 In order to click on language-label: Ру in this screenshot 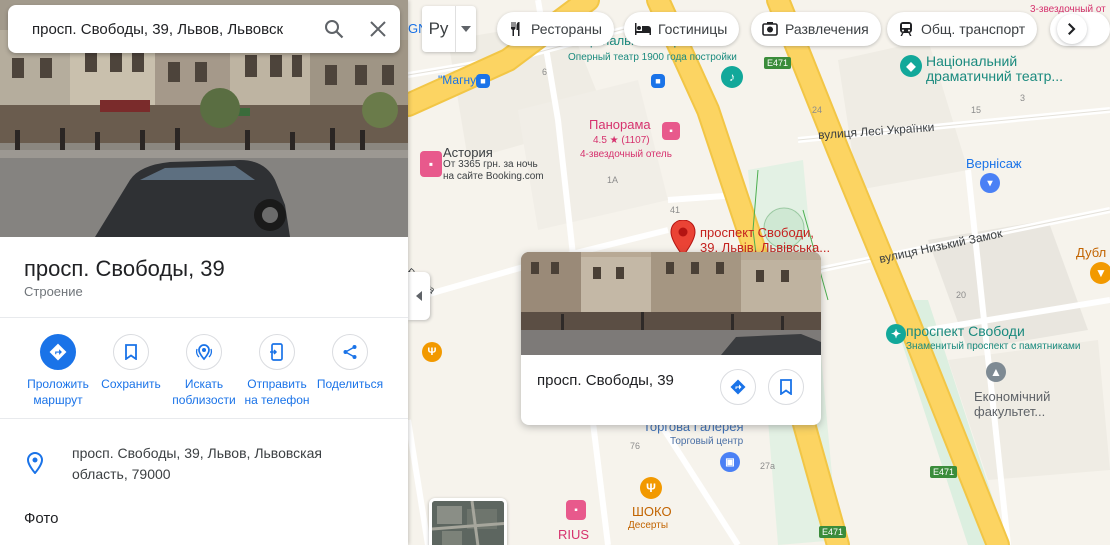, I will do `click(439, 29)`.